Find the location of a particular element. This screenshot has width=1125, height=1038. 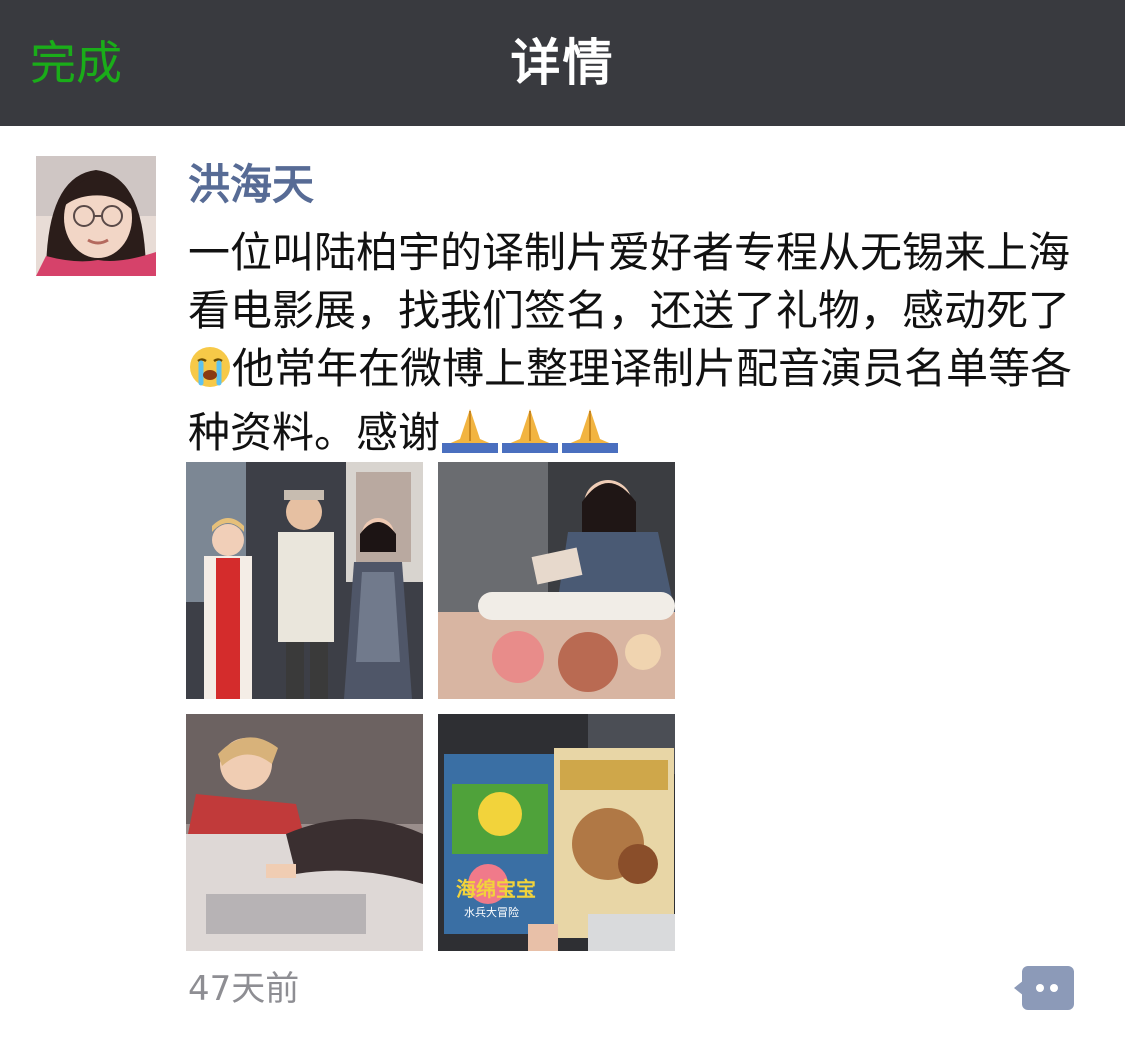

navigation-bar: 完成 详情 is located at coordinates (562, 63).